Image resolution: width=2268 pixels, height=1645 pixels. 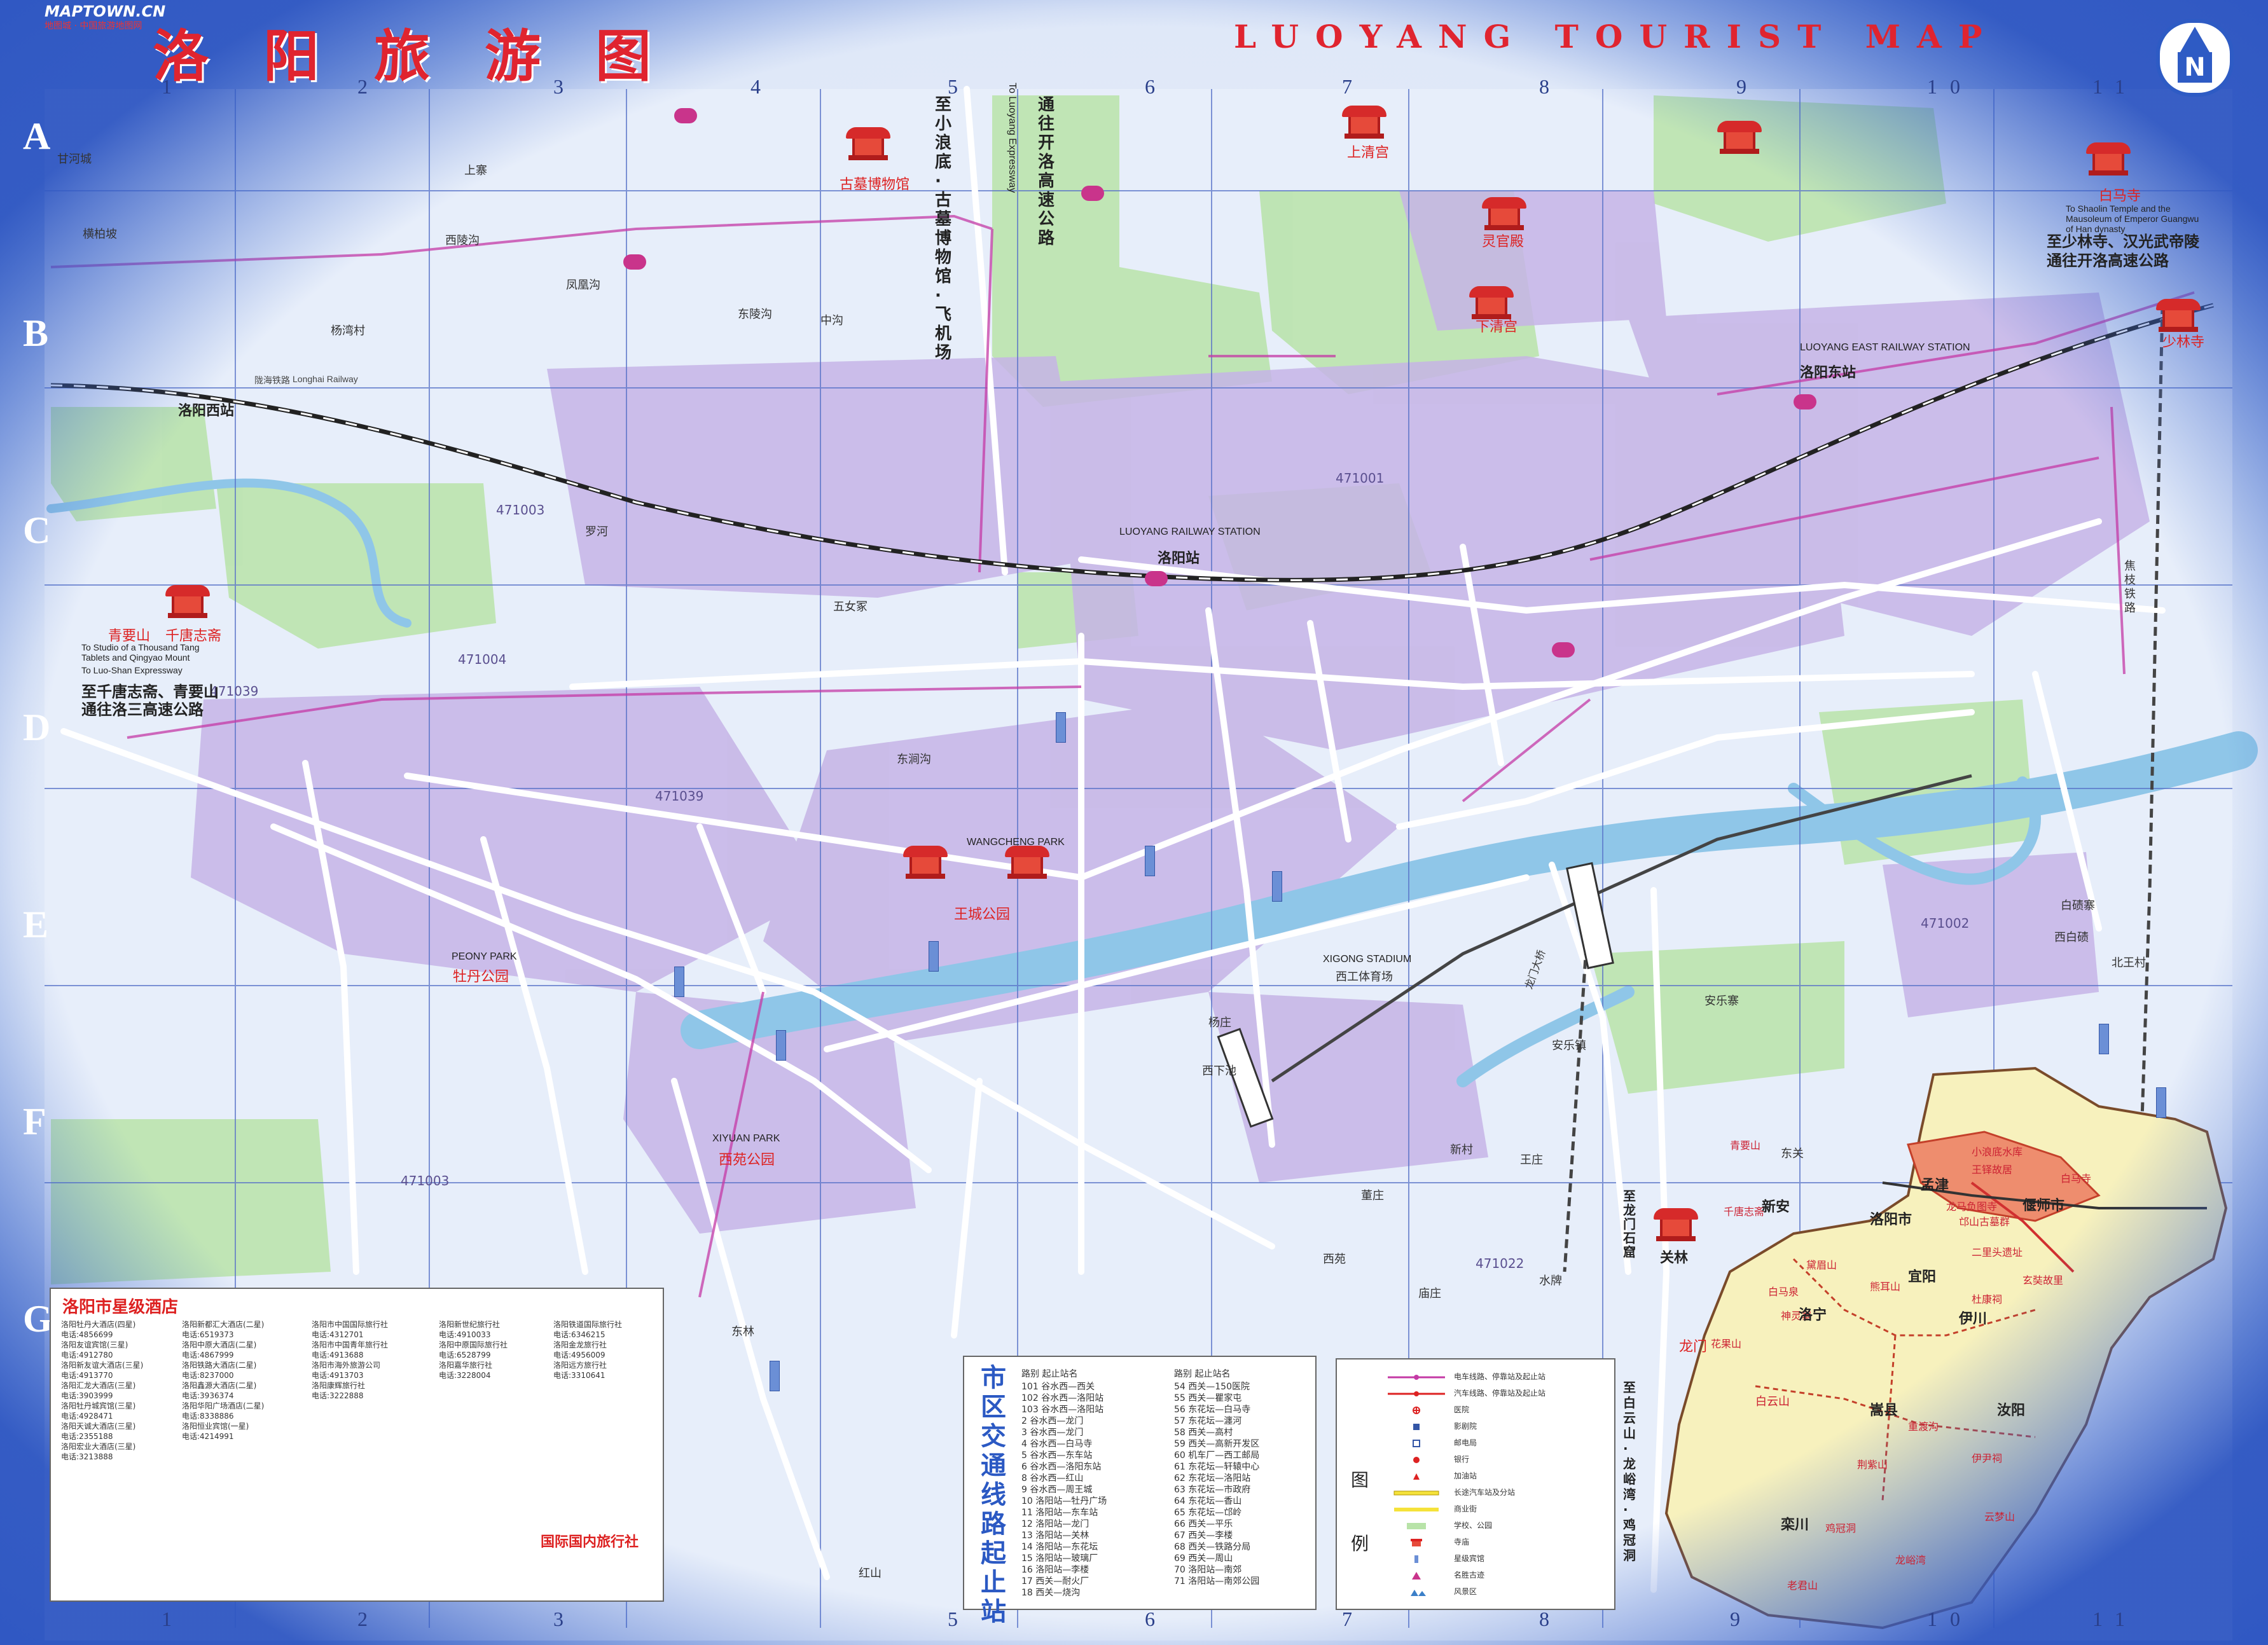 I want to click on inset-city-luanchuan: 栾川, so click(x=1795, y=1524).